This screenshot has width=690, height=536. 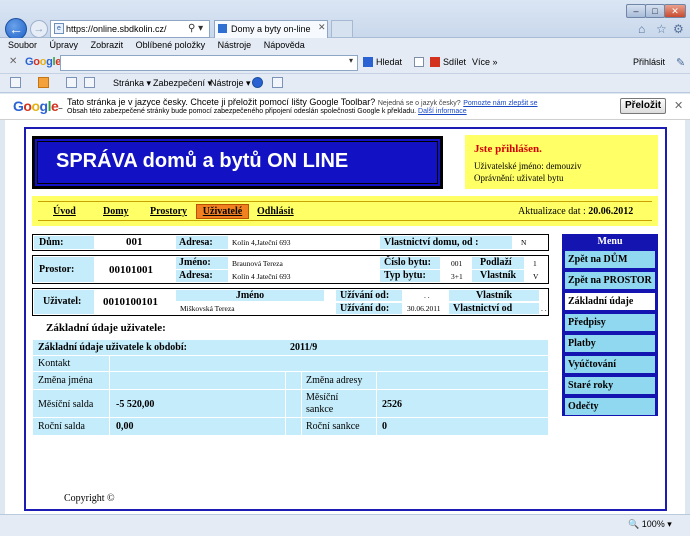 I want to click on flat-type-label: Typ bytu:, so click(x=410, y=276).